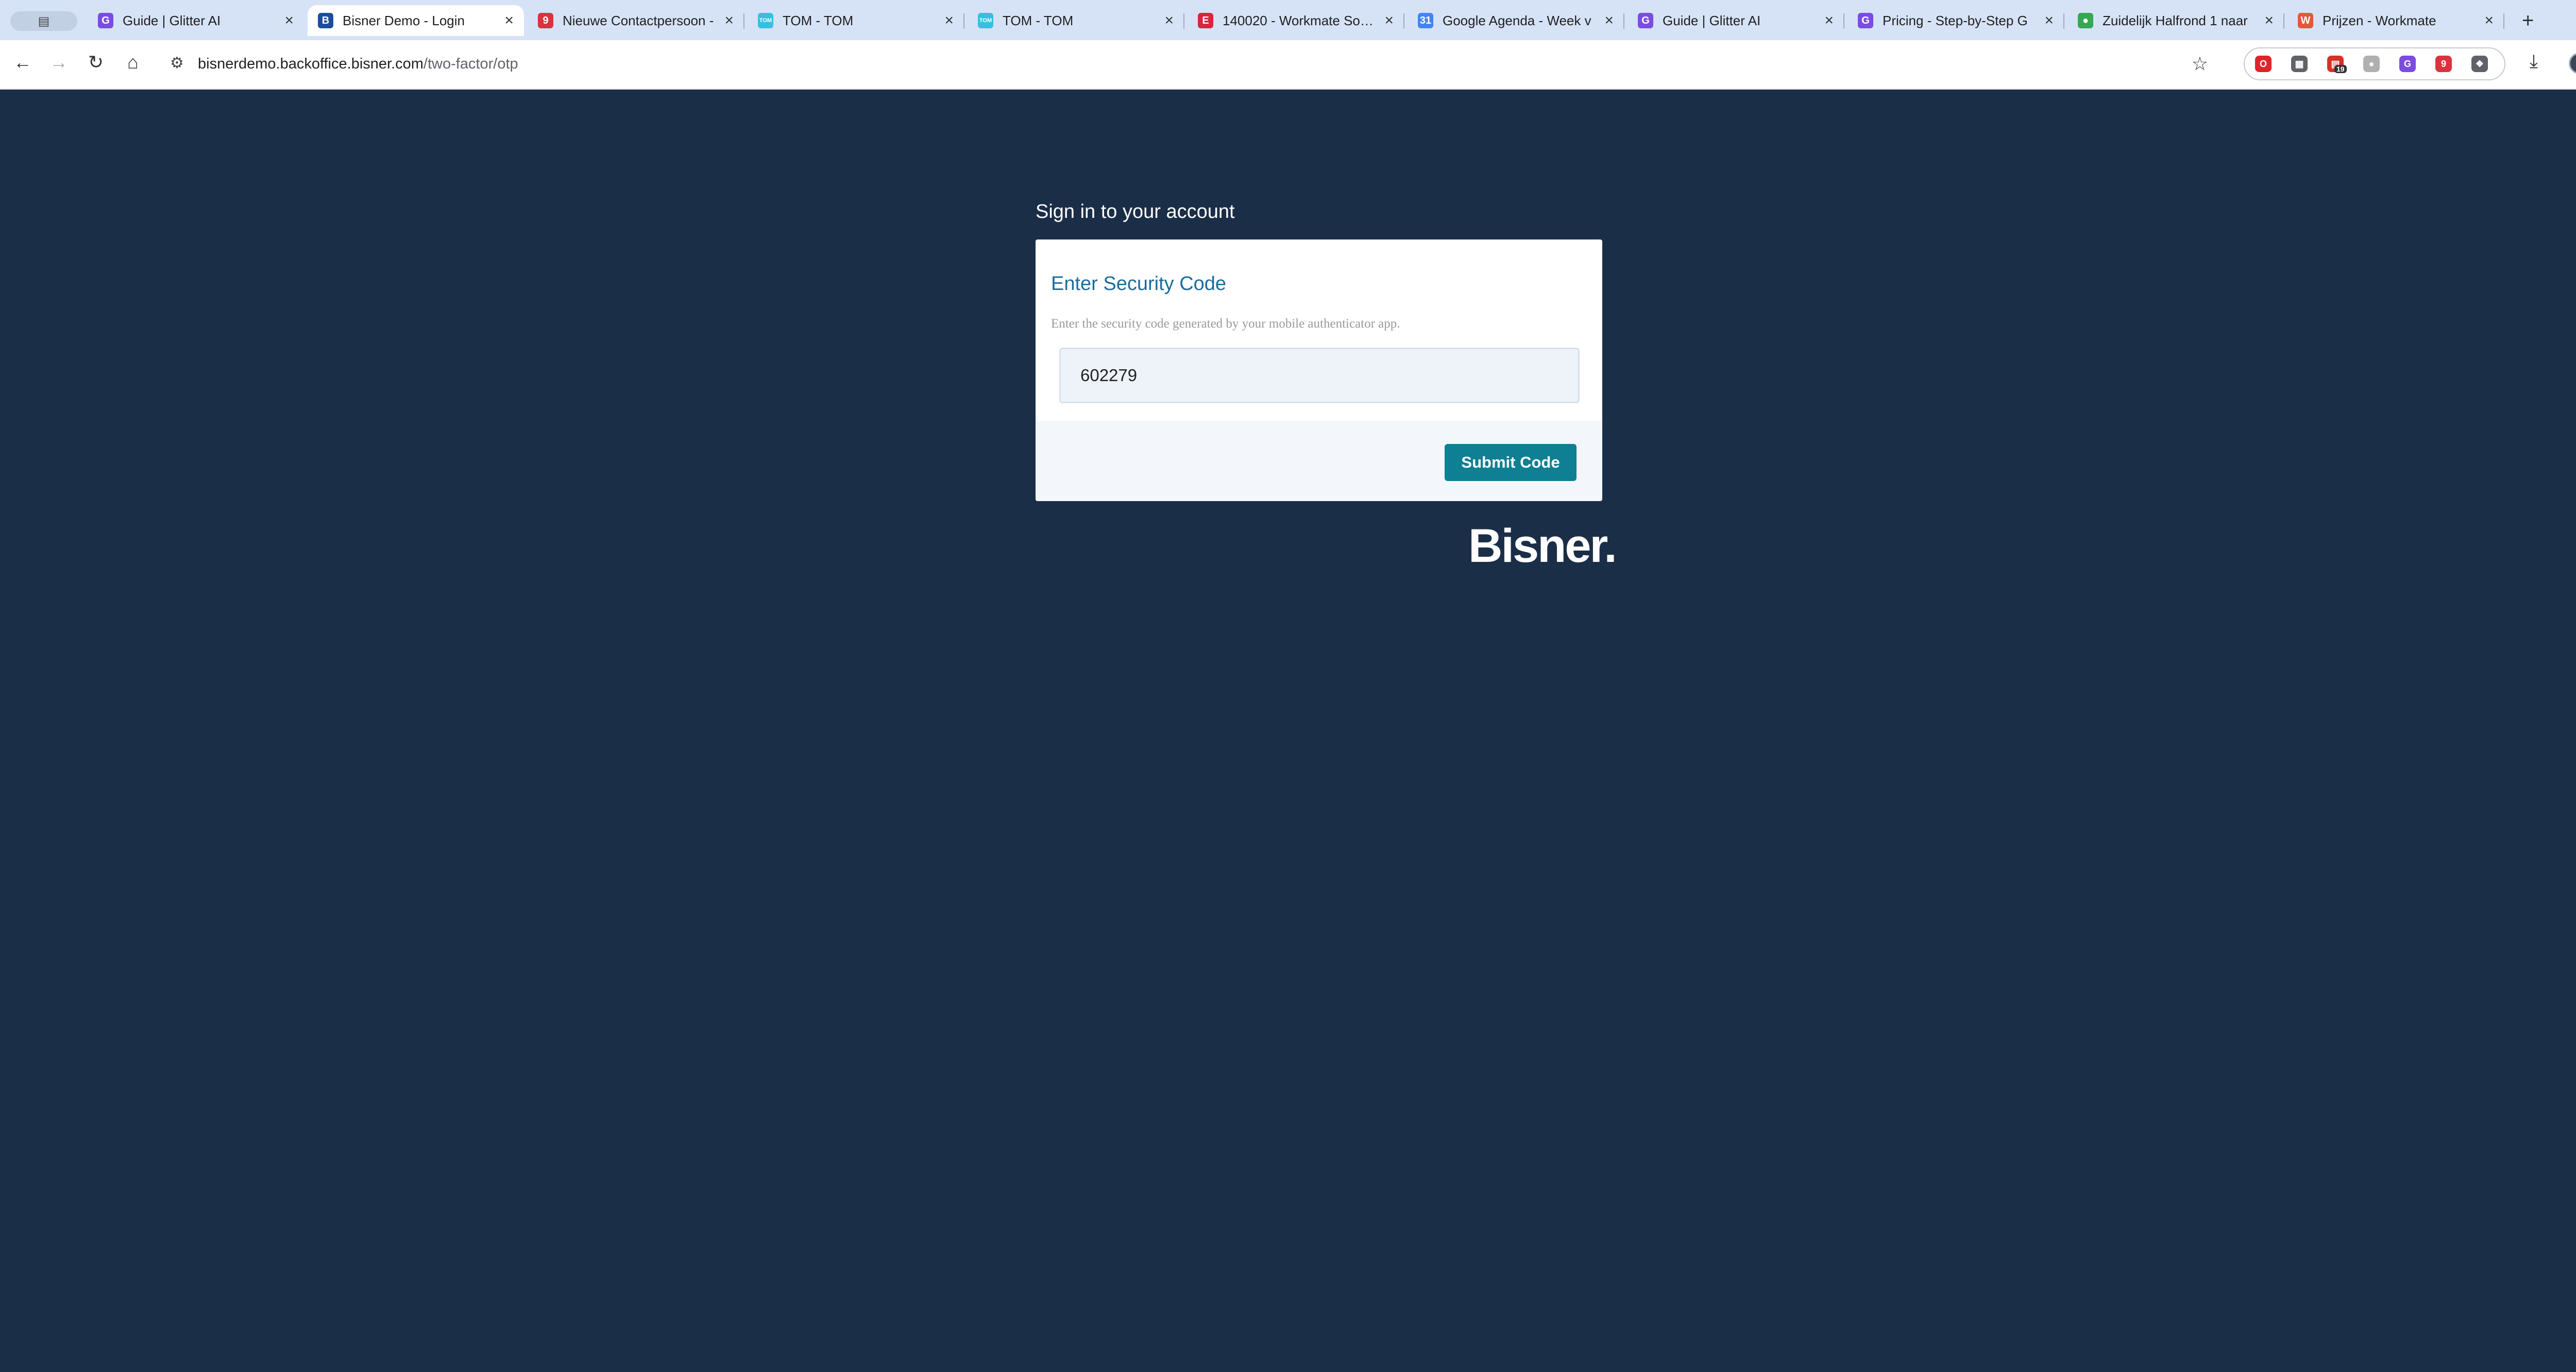  What do you see at coordinates (1135, 211) in the screenshot?
I see `page-heading: Sign in to your account` at bounding box center [1135, 211].